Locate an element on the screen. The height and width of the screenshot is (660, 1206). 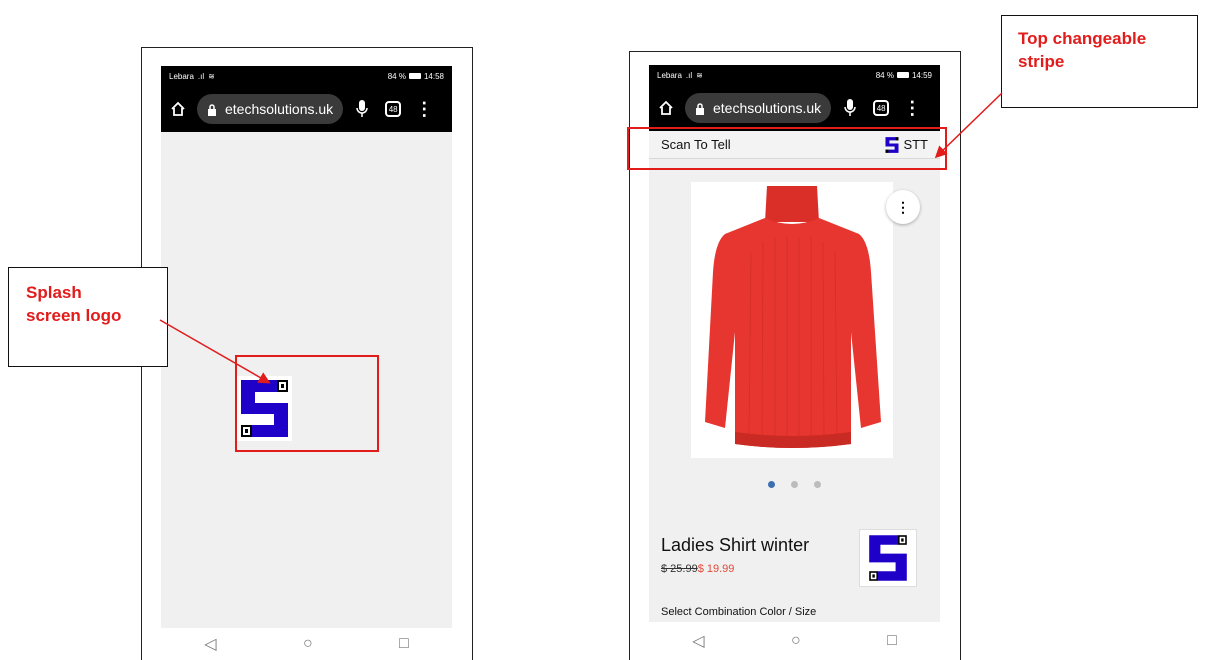
stripe-callout: Top changeable stripe is located at coordinates (1099, 61).